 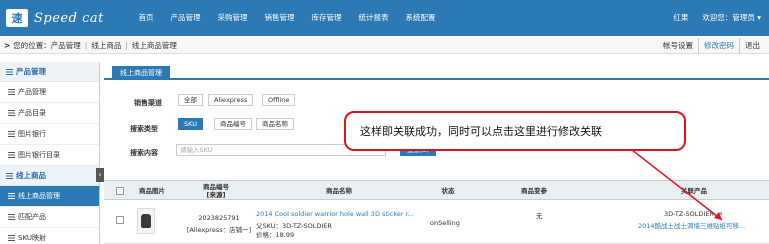 I want to click on sidebar-item-match-product: 匹配产品, so click(x=49, y=217).